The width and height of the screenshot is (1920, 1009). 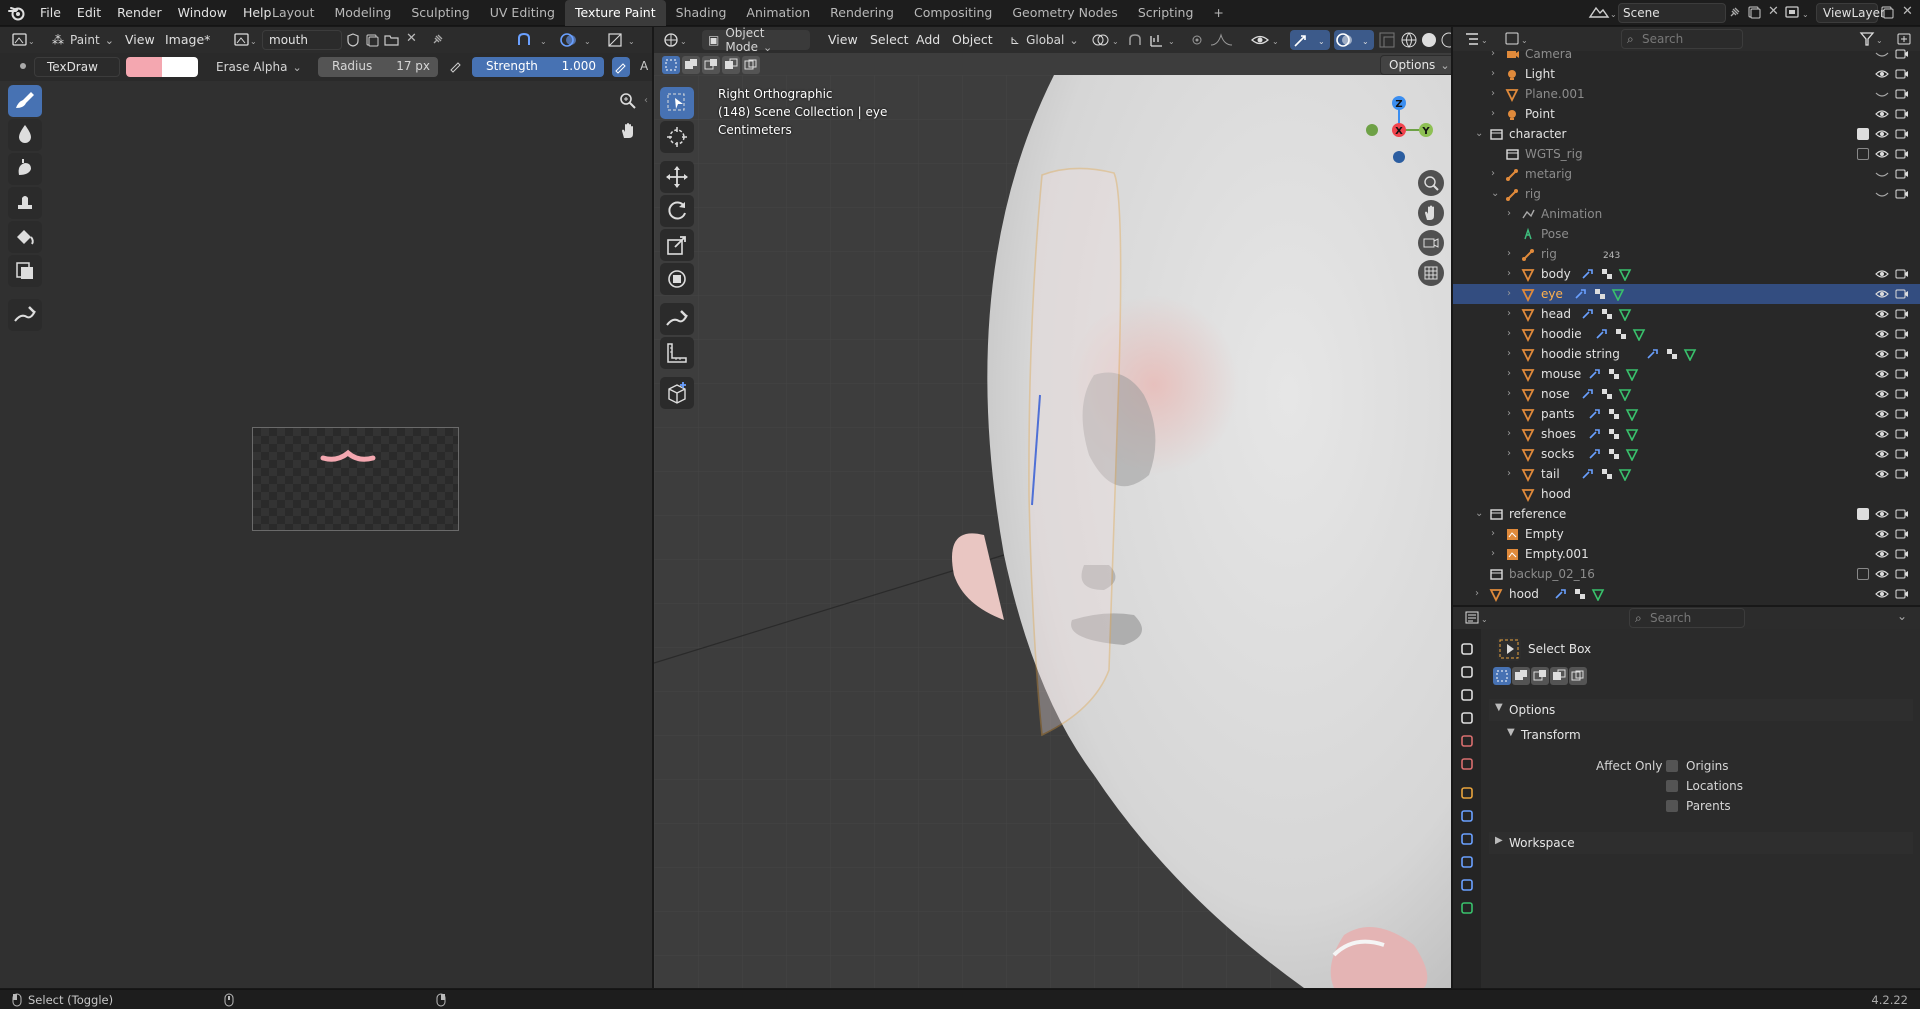 I want to click on workspace-tab-layout: Layout, so click(x=293, y=13).